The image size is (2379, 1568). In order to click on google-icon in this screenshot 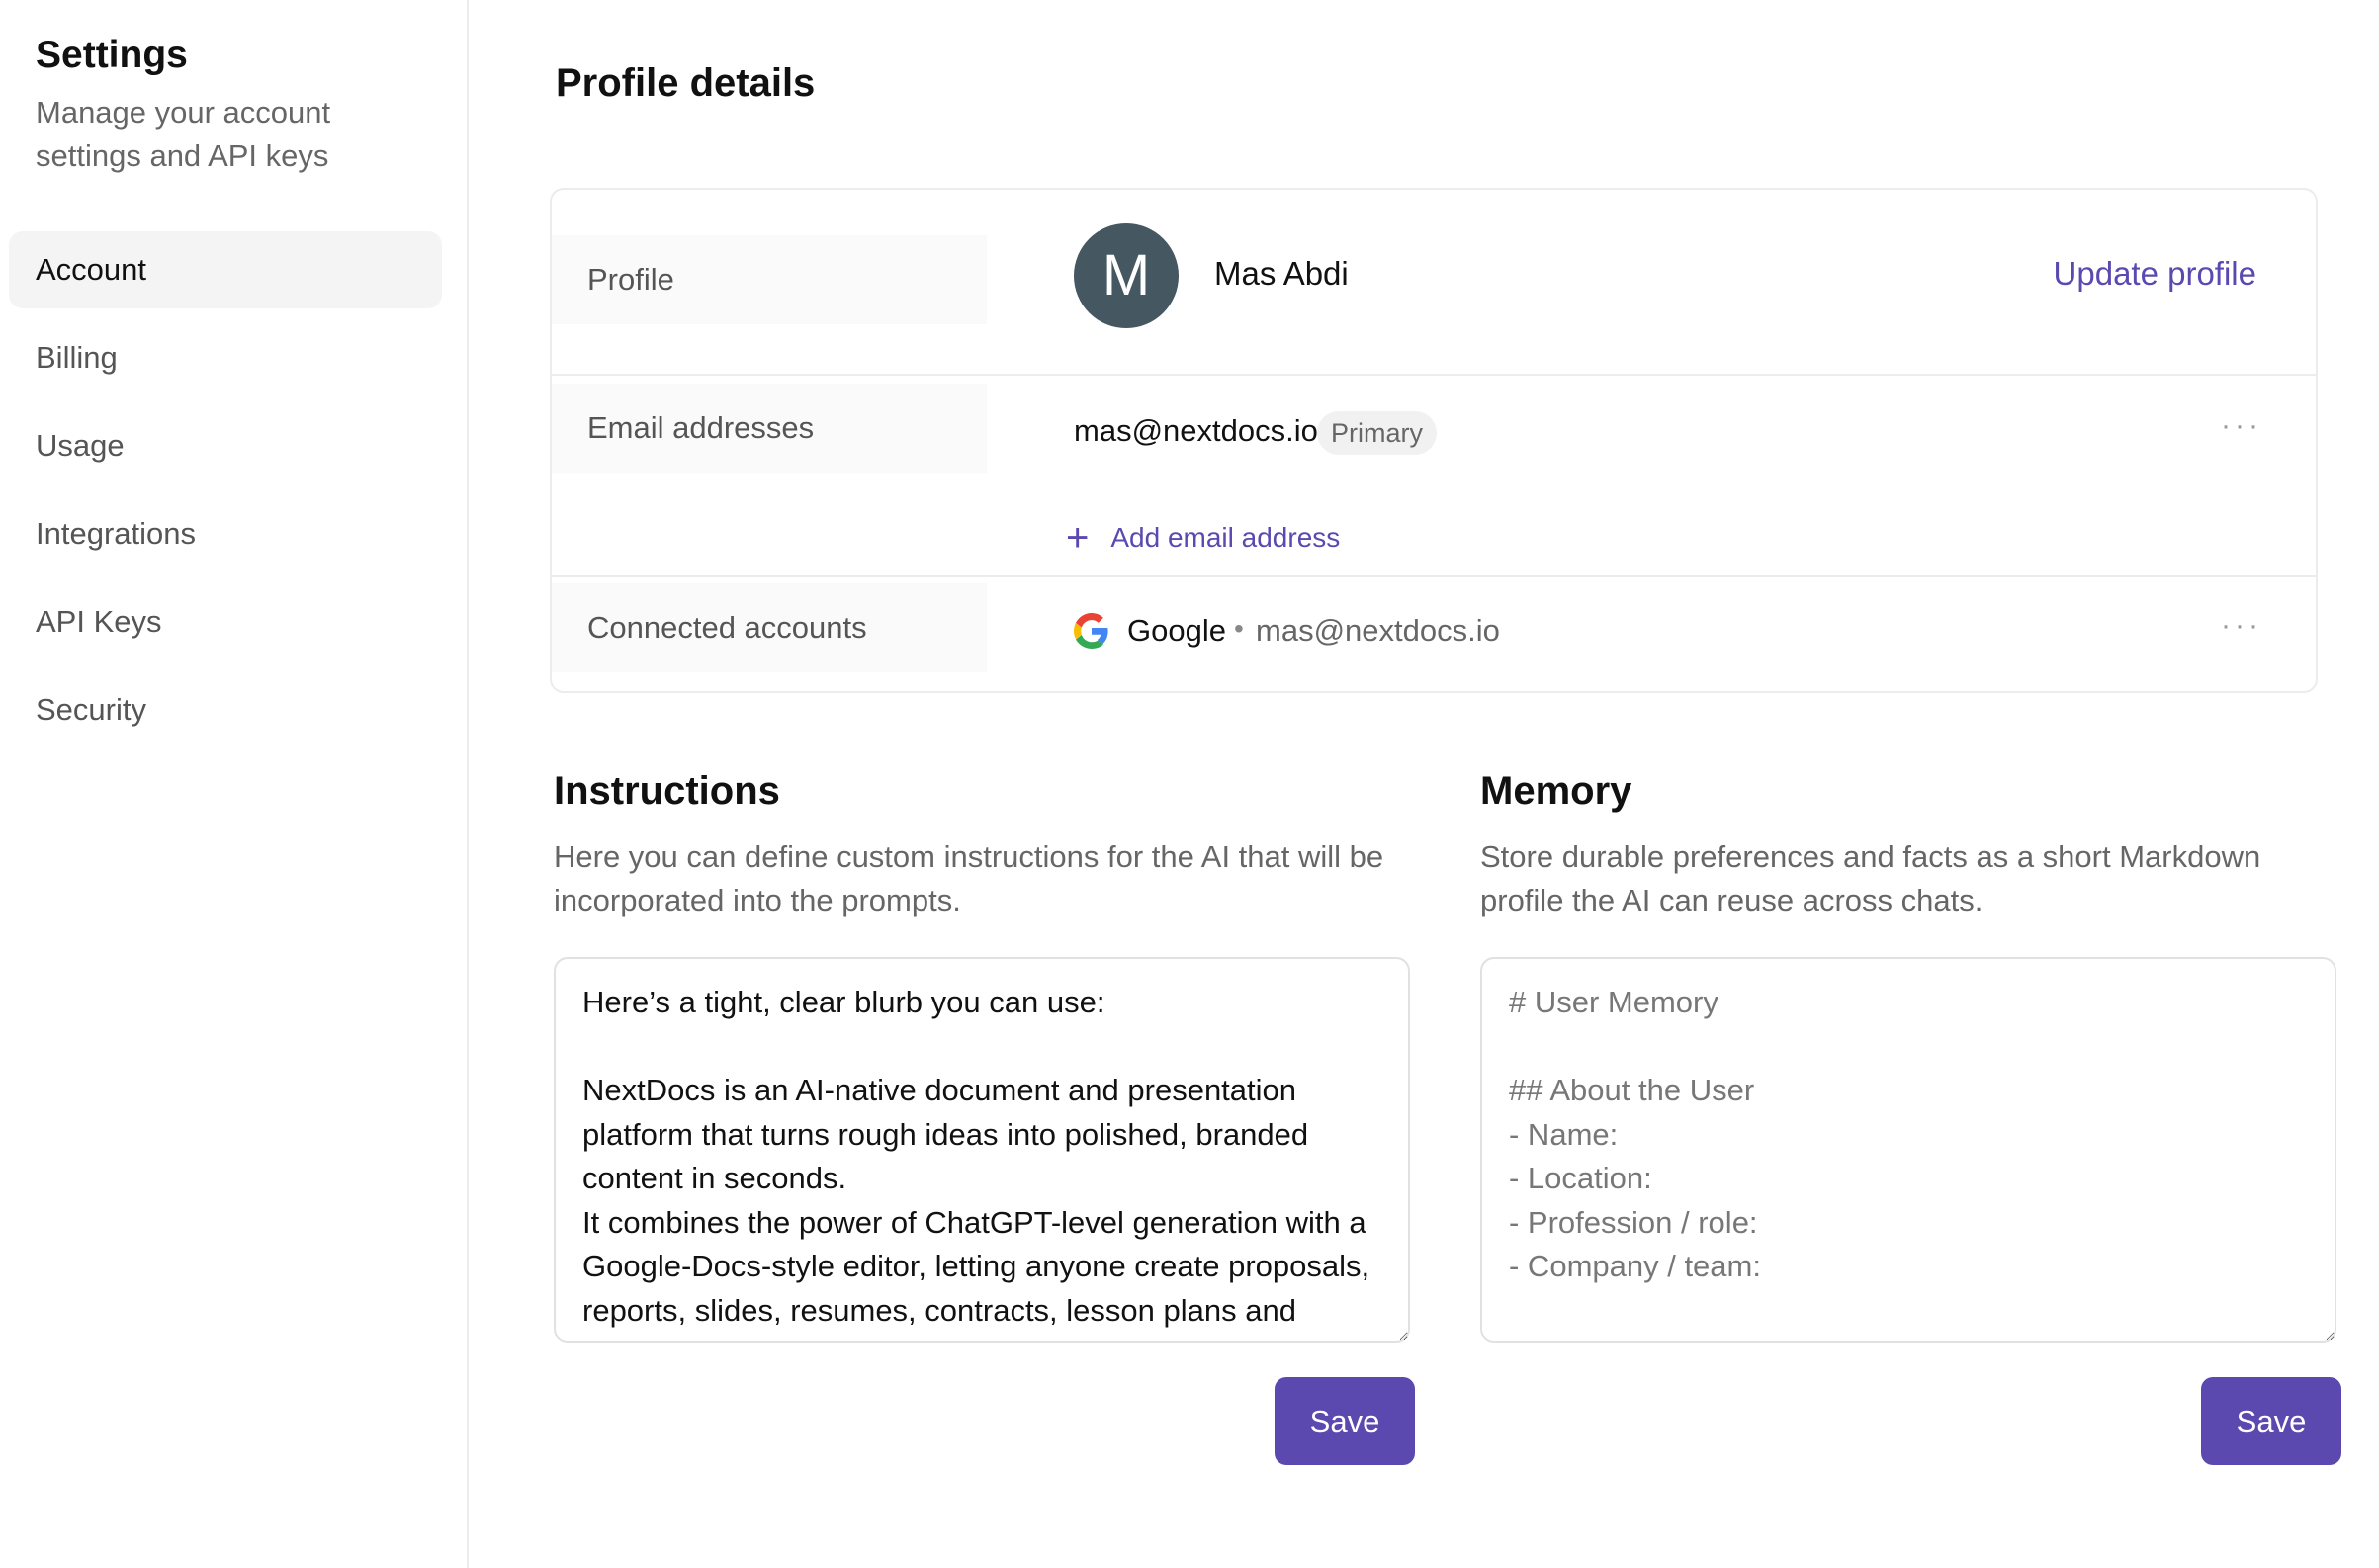, I will do `click(1091, 631)`.